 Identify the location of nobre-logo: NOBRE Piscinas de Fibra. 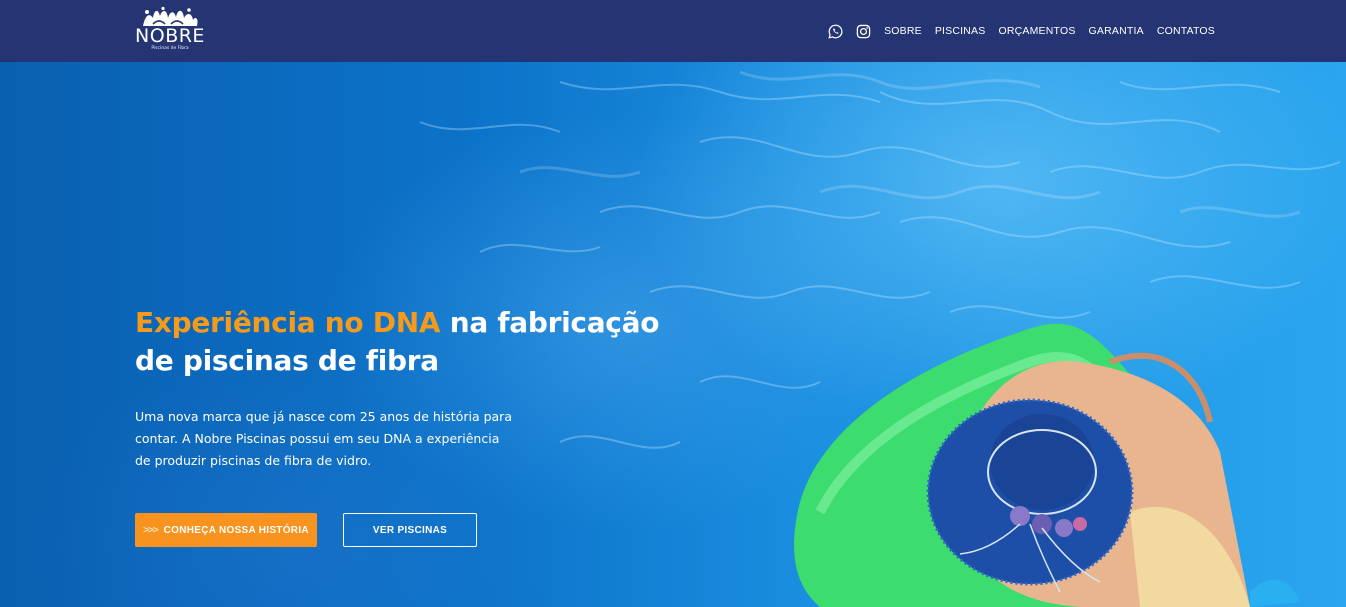
(170, 30).